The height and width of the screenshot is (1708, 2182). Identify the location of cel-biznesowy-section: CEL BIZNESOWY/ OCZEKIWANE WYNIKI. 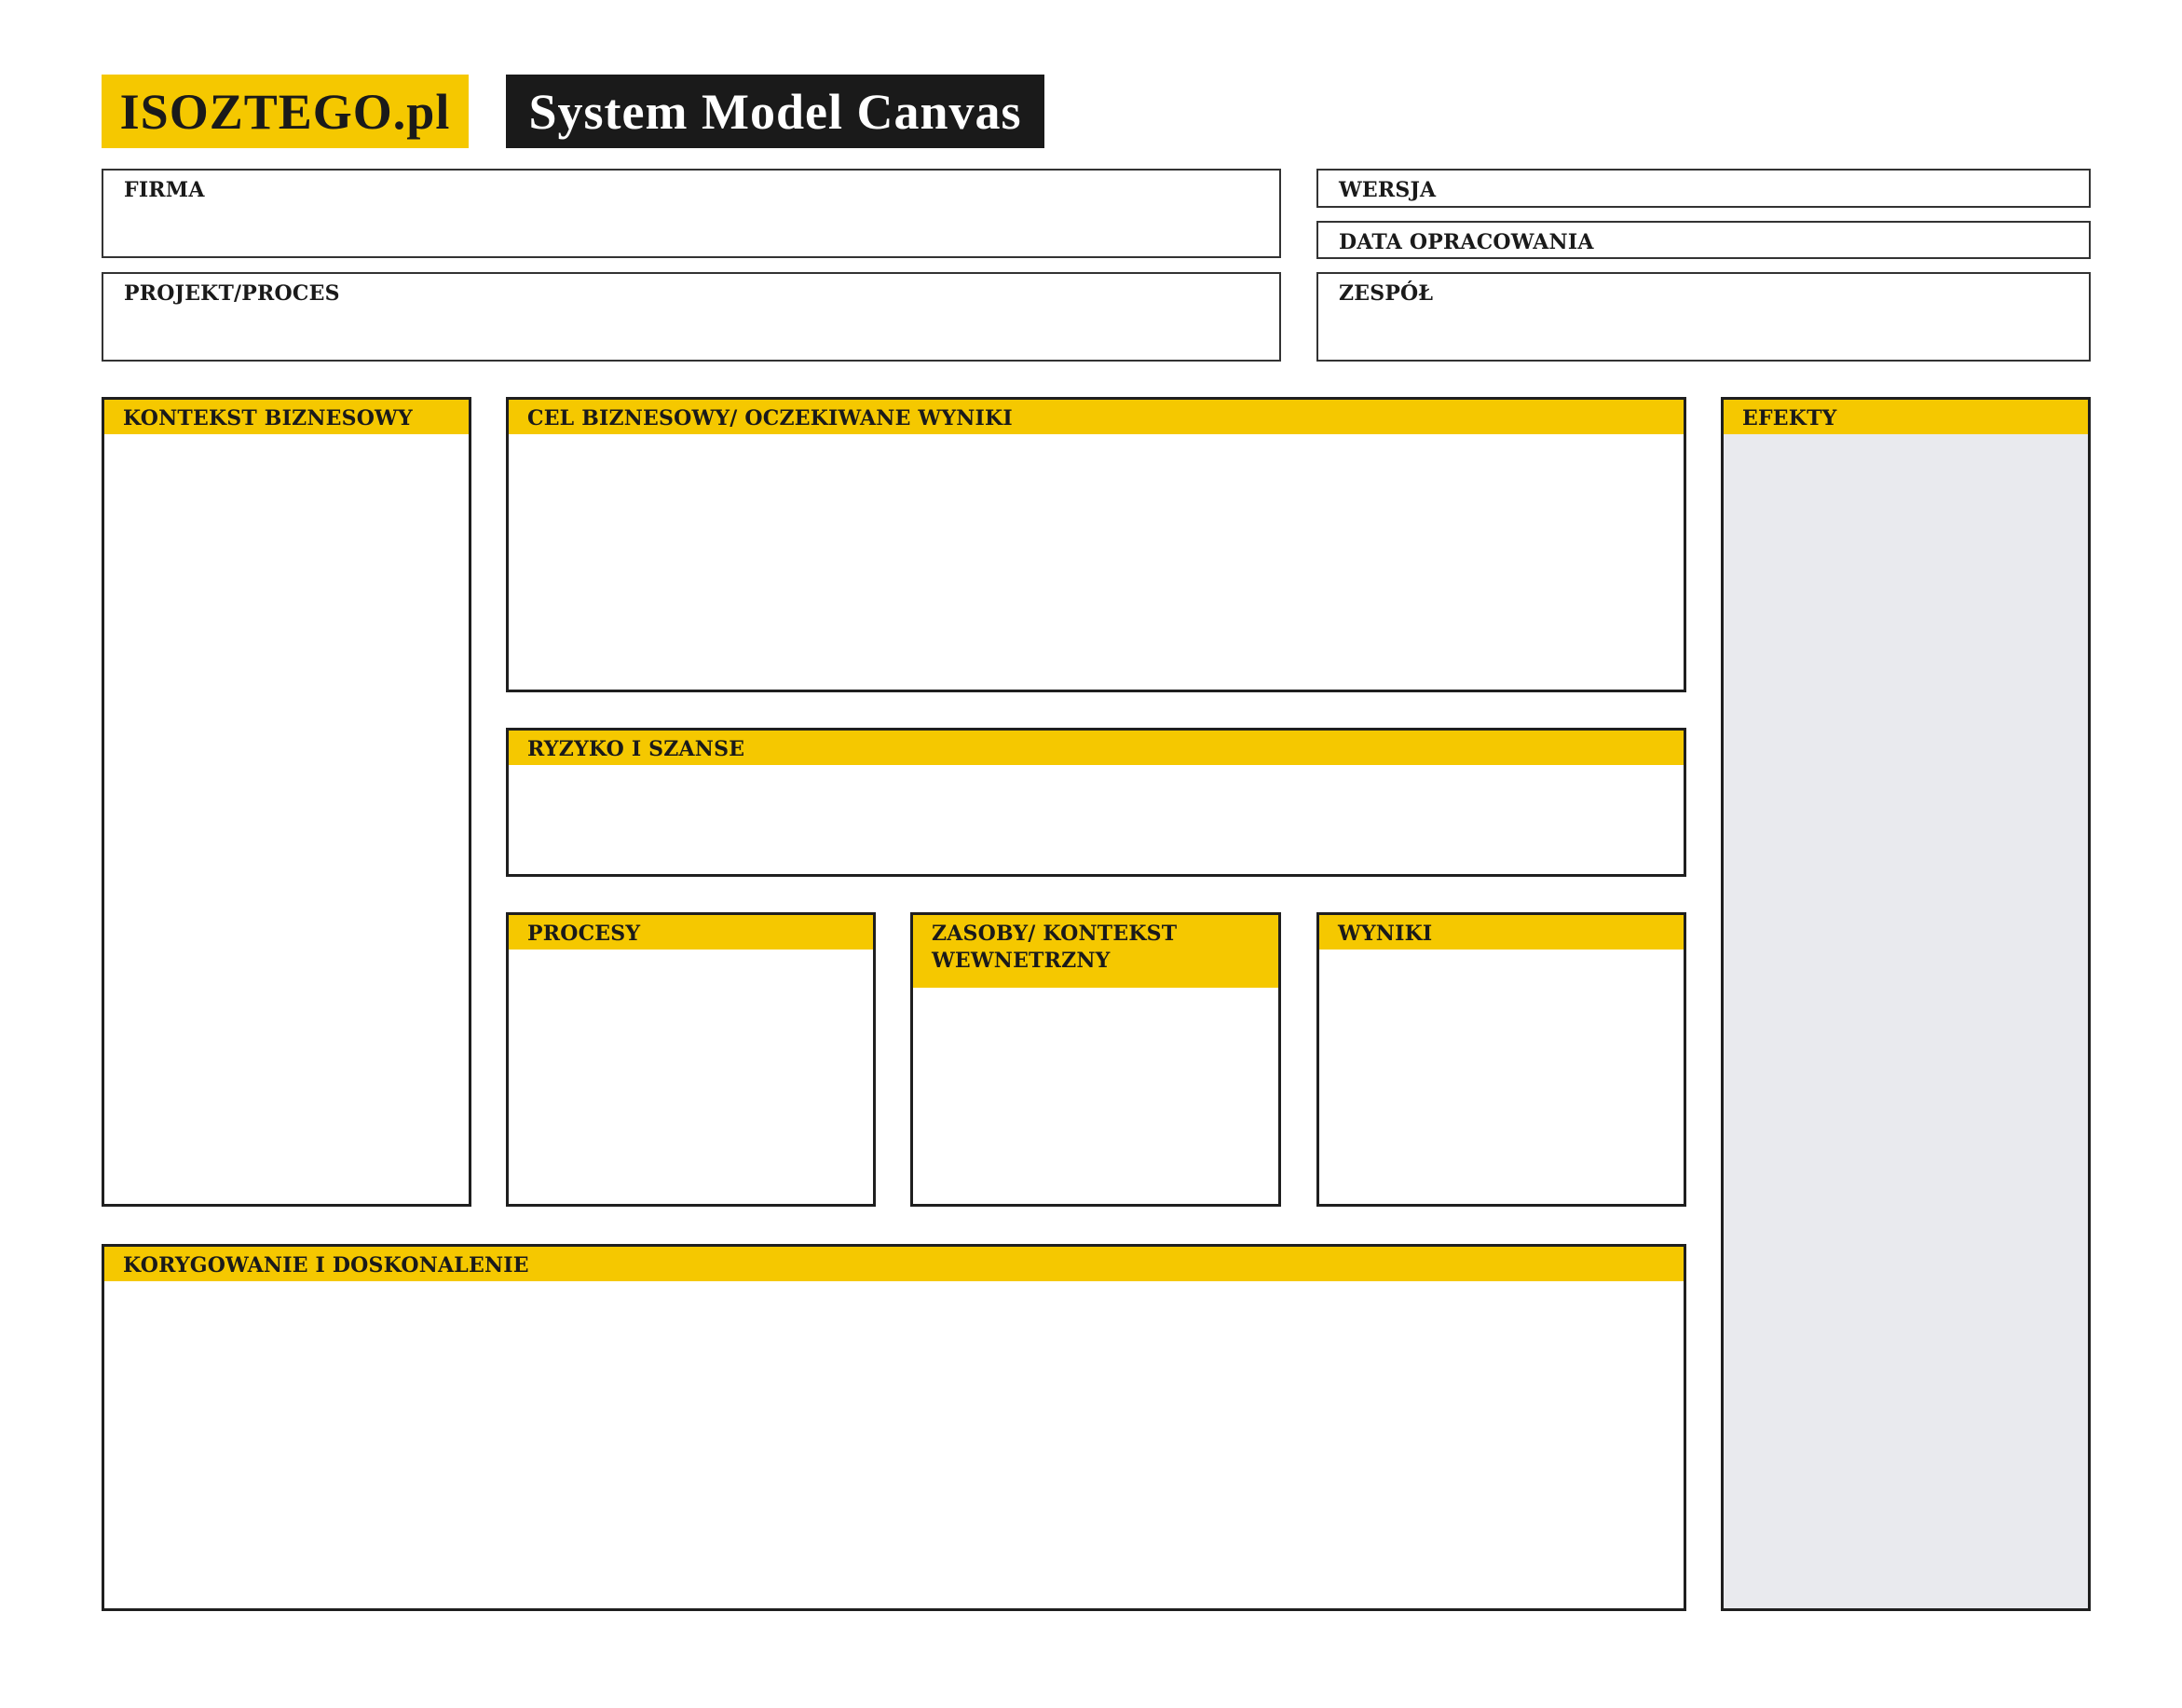
(1096, 544).